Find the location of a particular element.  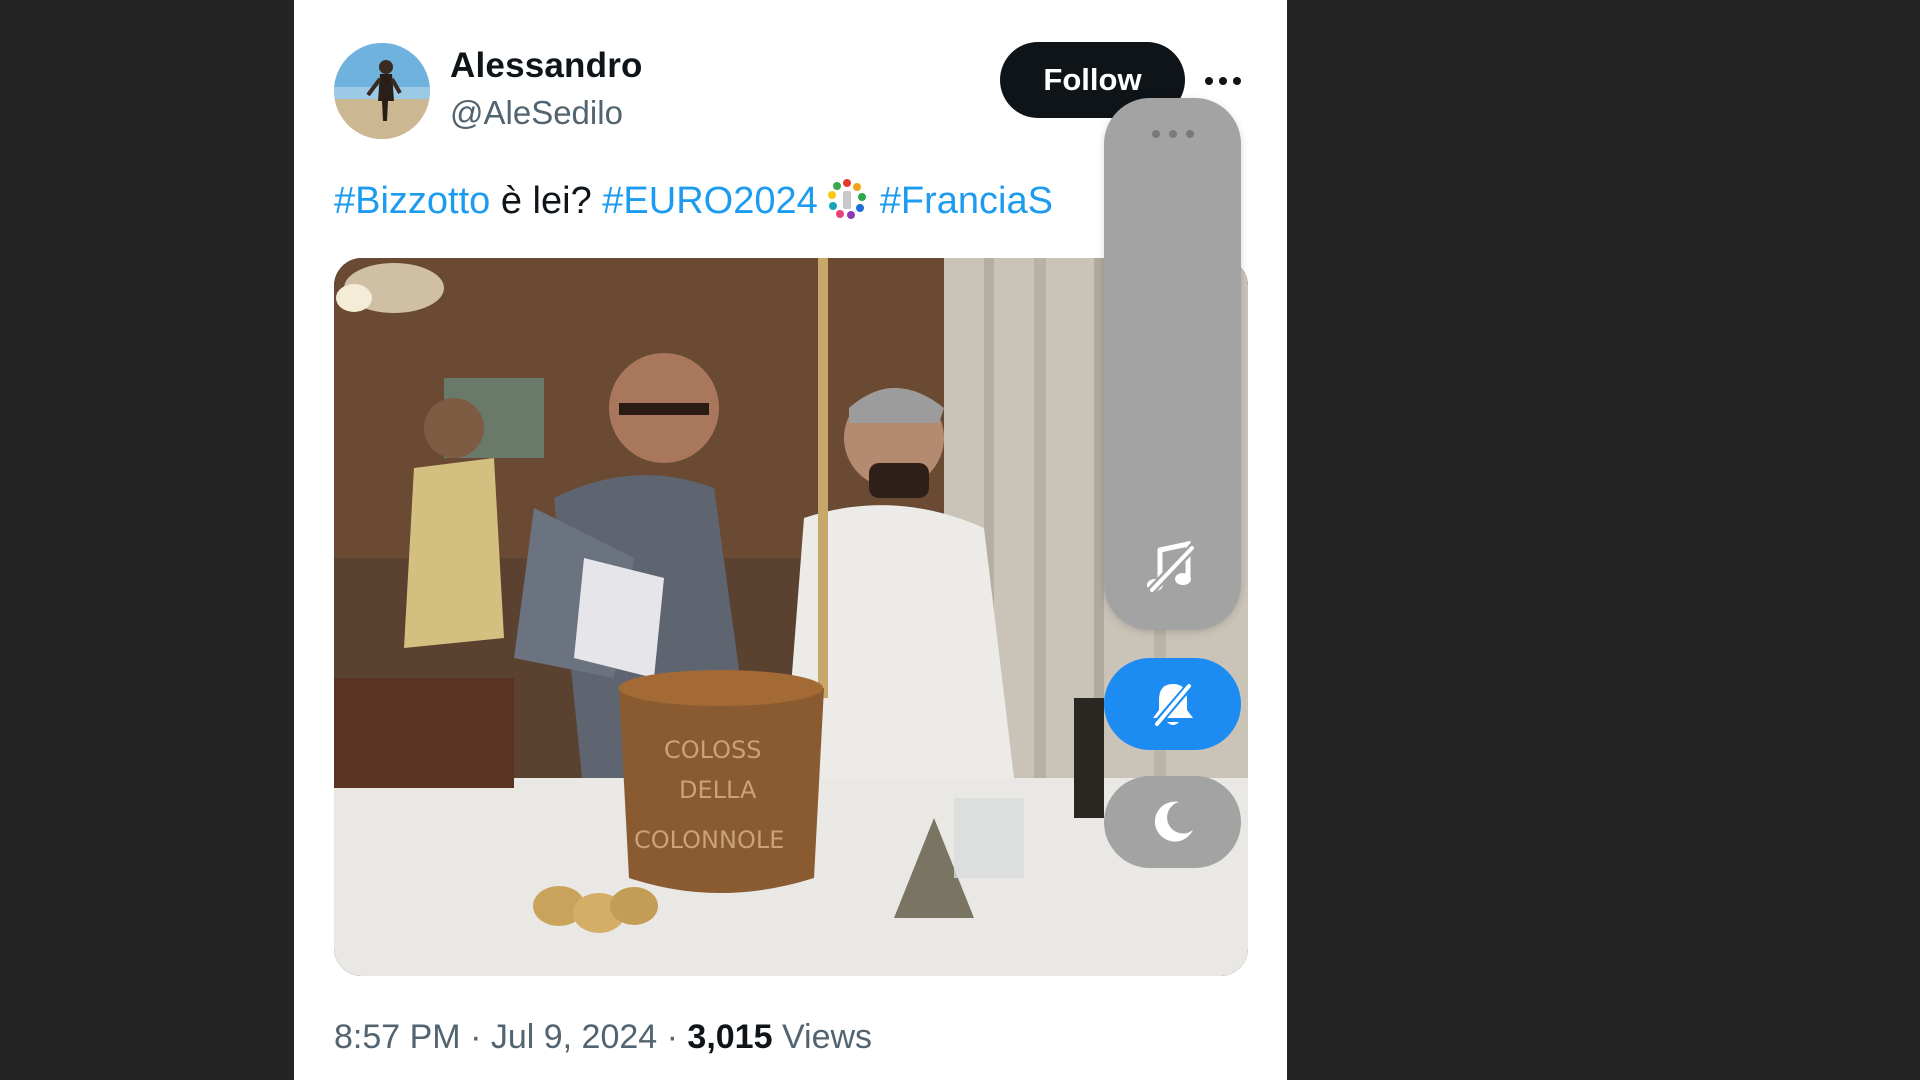

music-off-button is located at coordinates (1172, 568).